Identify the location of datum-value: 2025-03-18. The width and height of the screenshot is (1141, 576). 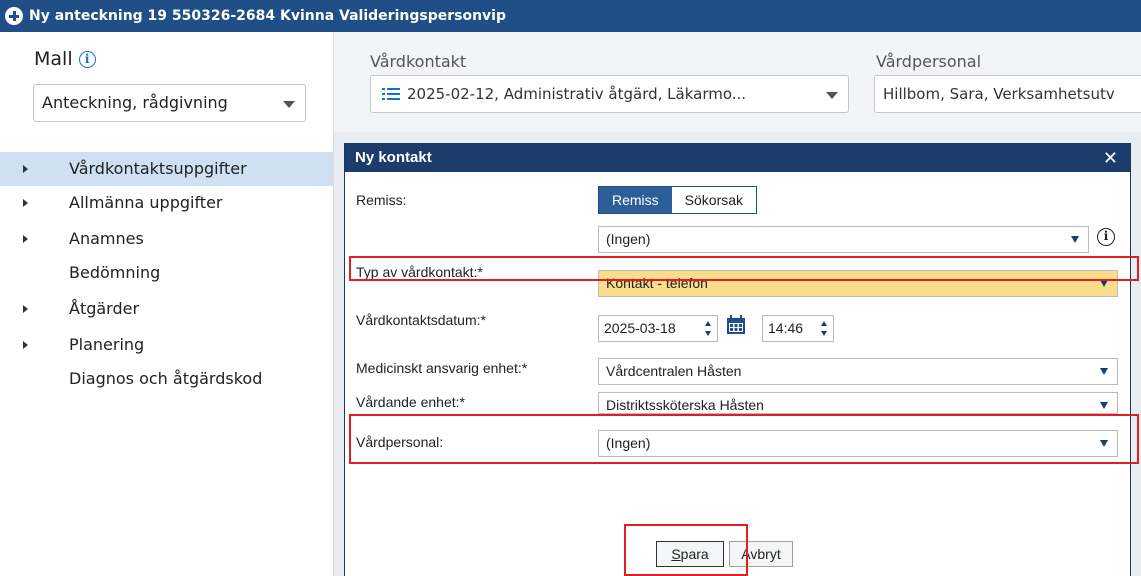
(640, 328).